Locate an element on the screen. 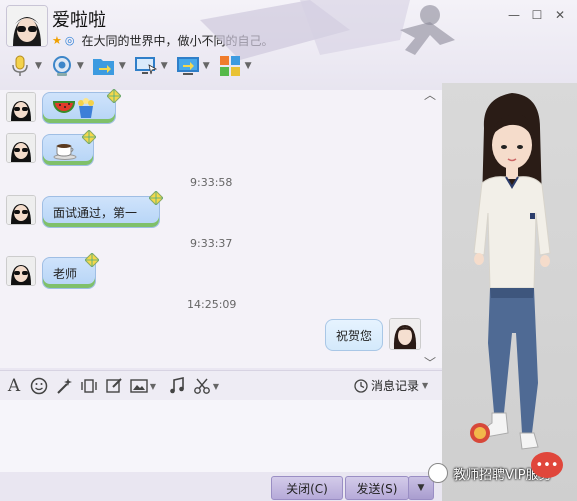 This screenshot has height=501, width=577. video-call-button: ▼ is located at coordinates (67, 66).